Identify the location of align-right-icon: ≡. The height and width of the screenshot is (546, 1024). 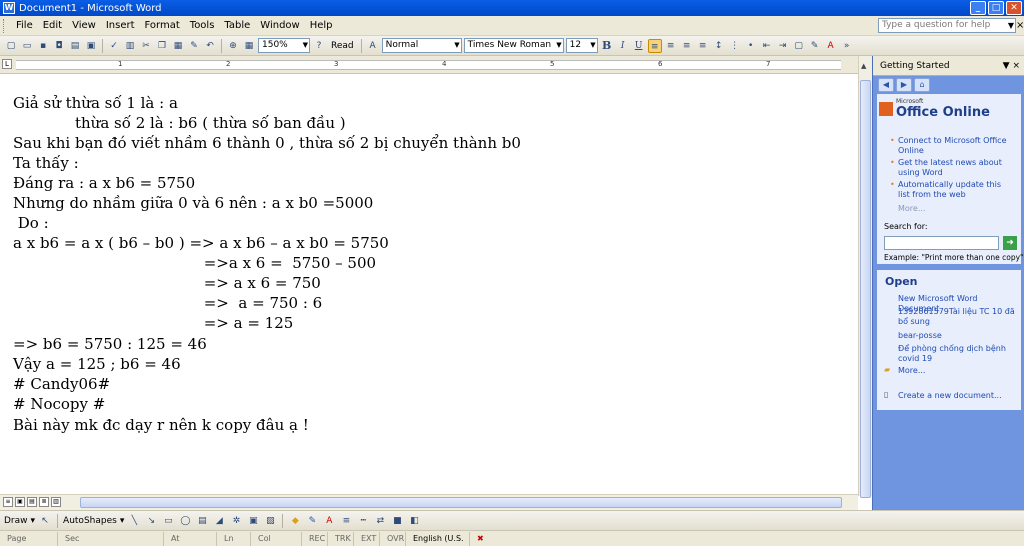
(687, 46).